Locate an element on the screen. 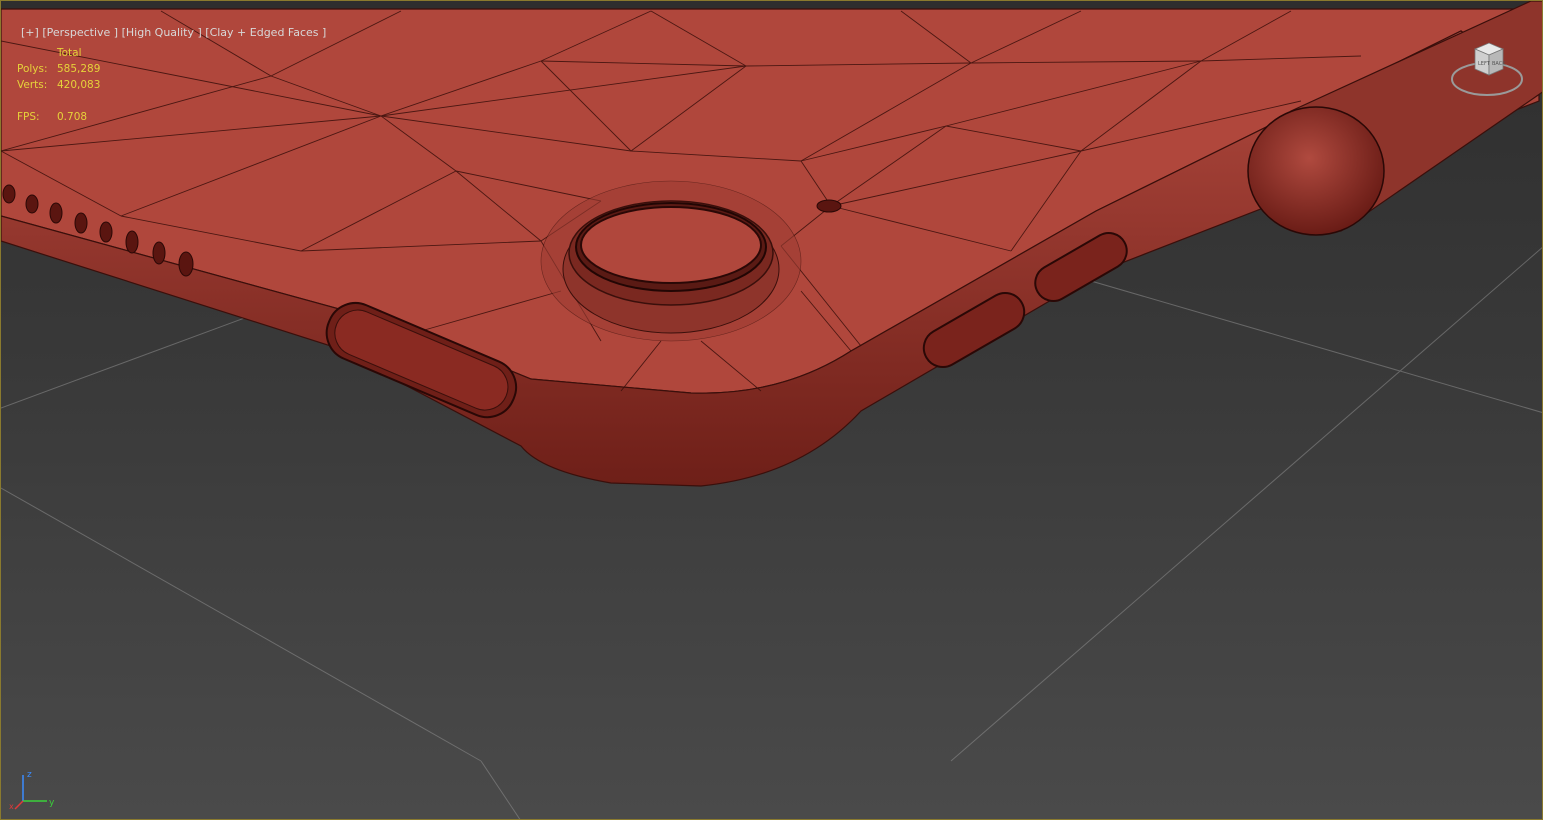  polys-value: 585,289 is located at coordinates (79, 69).